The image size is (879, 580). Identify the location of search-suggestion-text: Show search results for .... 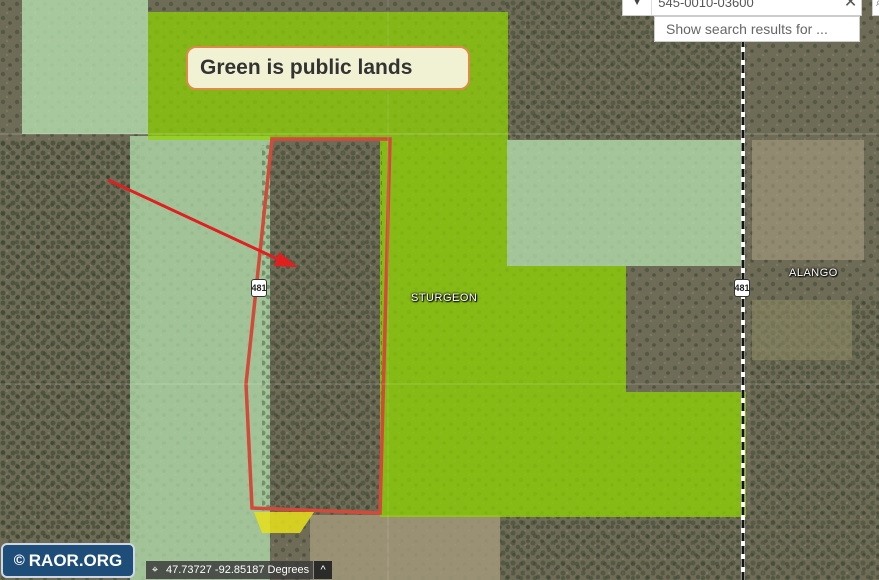
(747, 29).